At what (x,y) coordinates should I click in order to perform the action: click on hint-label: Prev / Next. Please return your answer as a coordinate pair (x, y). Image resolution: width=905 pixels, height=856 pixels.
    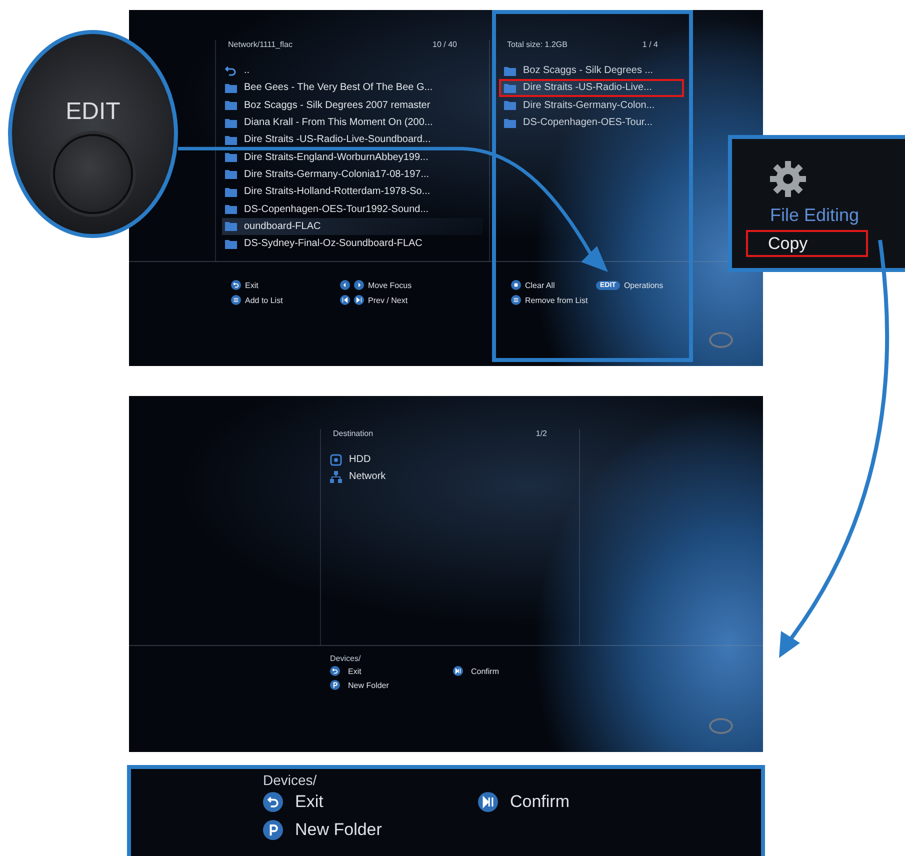
    Looking at the image, I should click on (388, 300).